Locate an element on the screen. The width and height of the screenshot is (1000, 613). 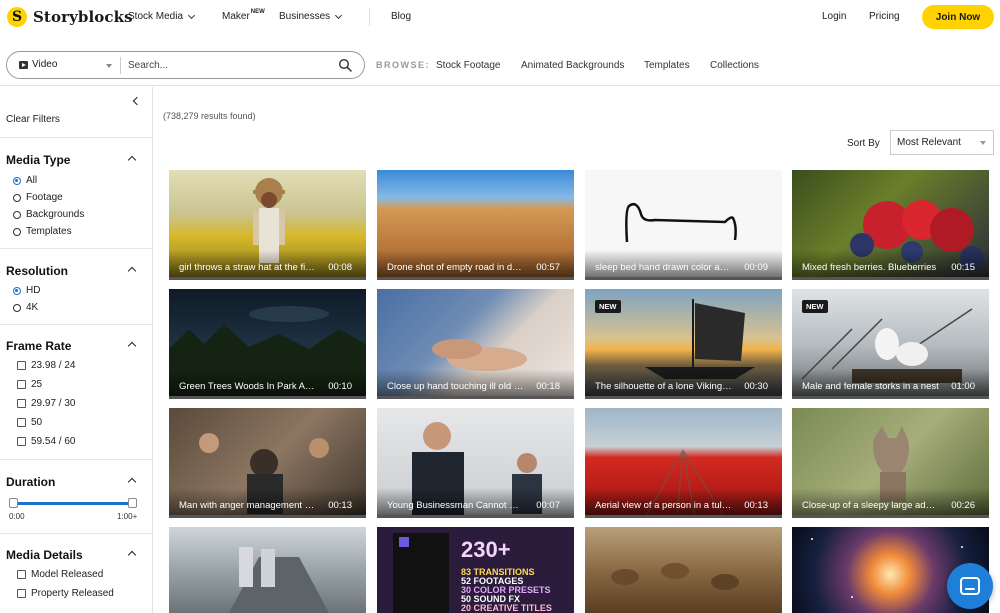
frame-rate-option: 29.97 / 30 is located at coordinates (46, 403).